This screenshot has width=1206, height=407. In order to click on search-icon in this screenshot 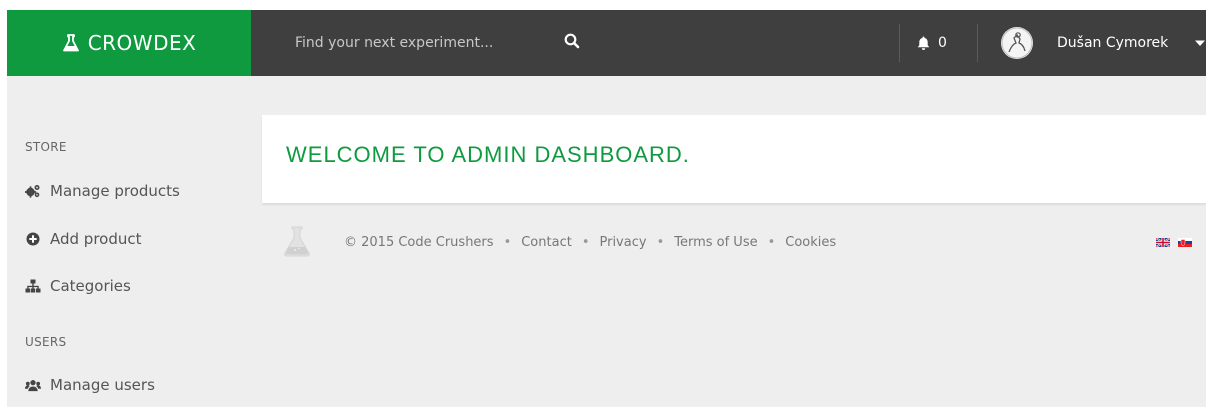, I will do `click(572, 41)`.